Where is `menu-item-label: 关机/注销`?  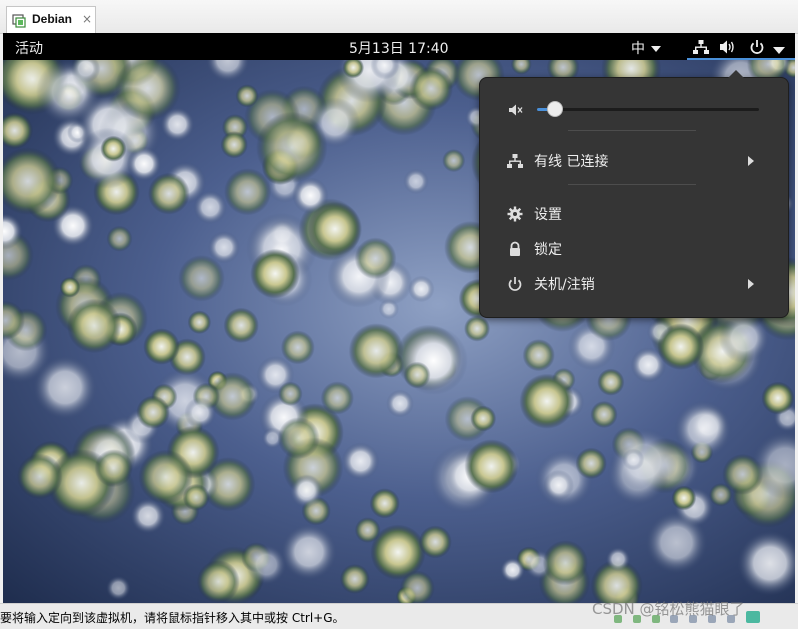
menu-item-label: 关机/注销 is located at coordinates (564, 285).